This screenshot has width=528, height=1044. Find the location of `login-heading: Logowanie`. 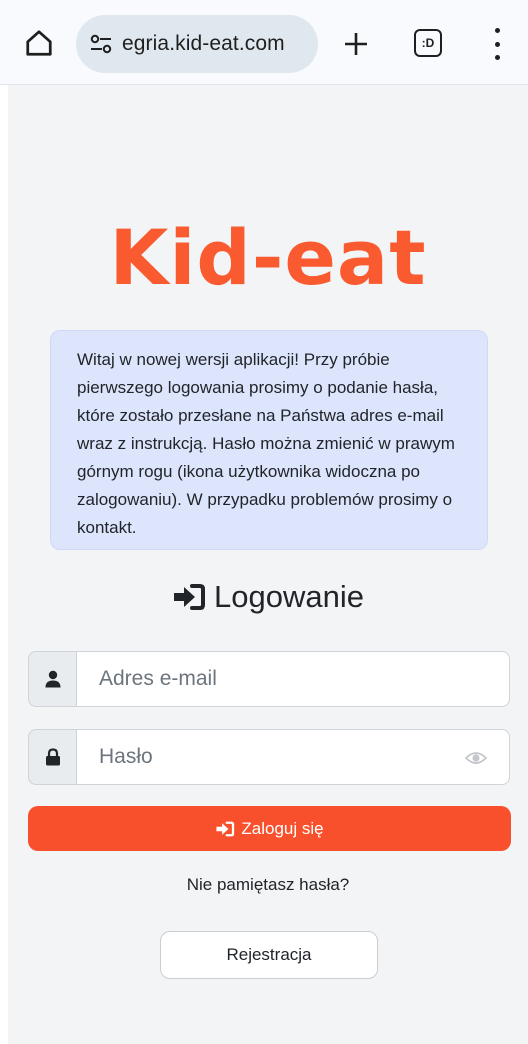

login-heading: Logowanie is located at coordinates (268, 597).